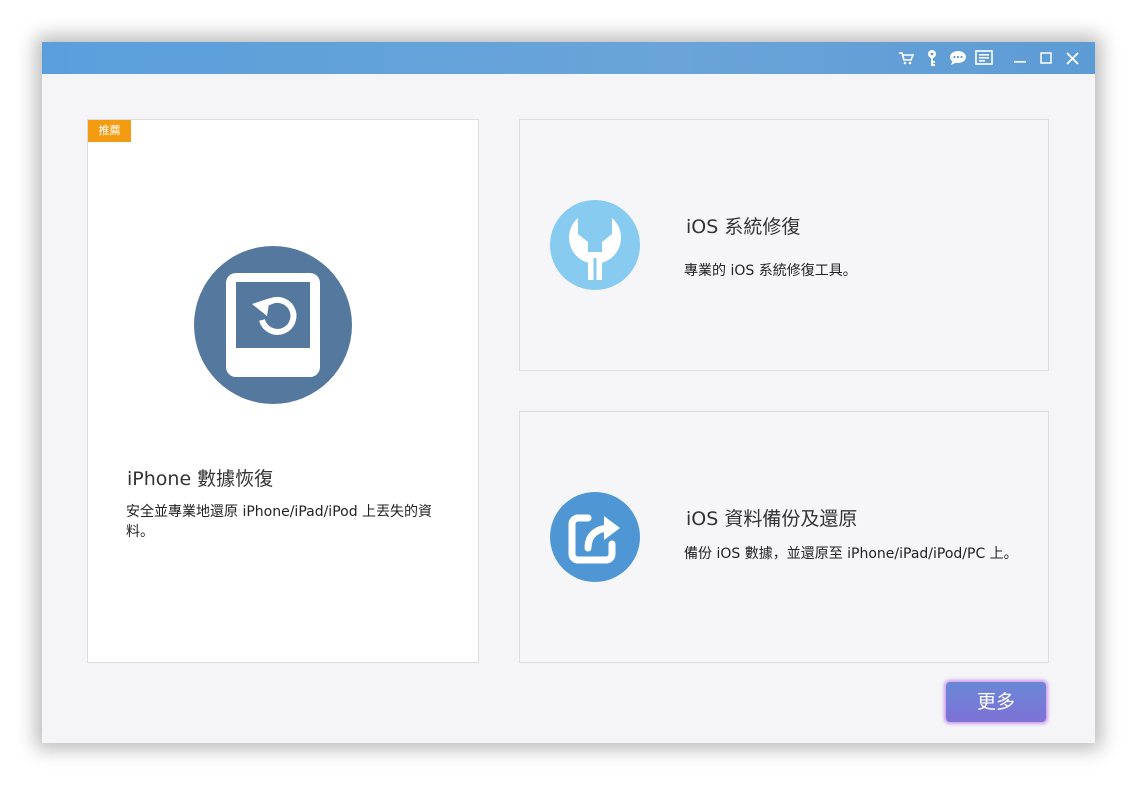 The height and width of the screenshot is (786, 1137). What do you see at coordinates (279, 522) in the screenshot?
I see `iphone-data-recovery-description: 安全並專業地還原 iPhone/iPad/iPod 上丟失的資料。` at bounding box center [279, 522].